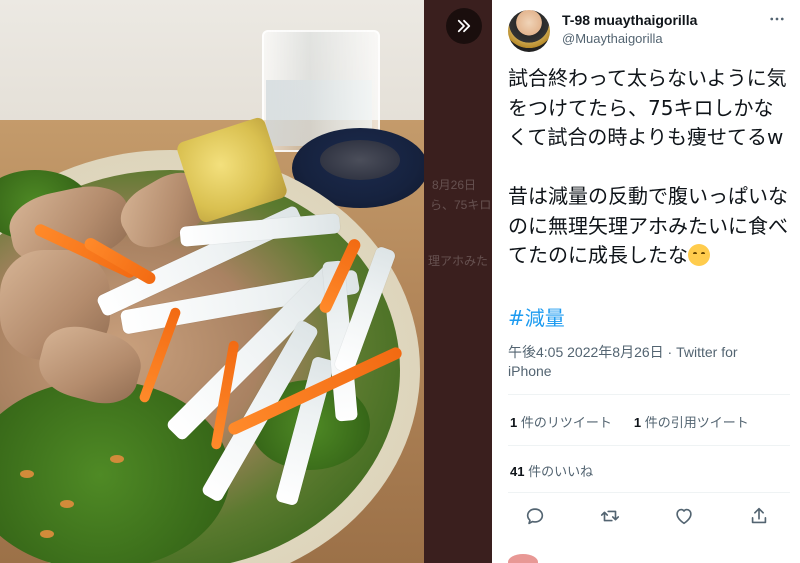  I want to click on photo-overlay-text: ら、75キロ, so click(461, 205).